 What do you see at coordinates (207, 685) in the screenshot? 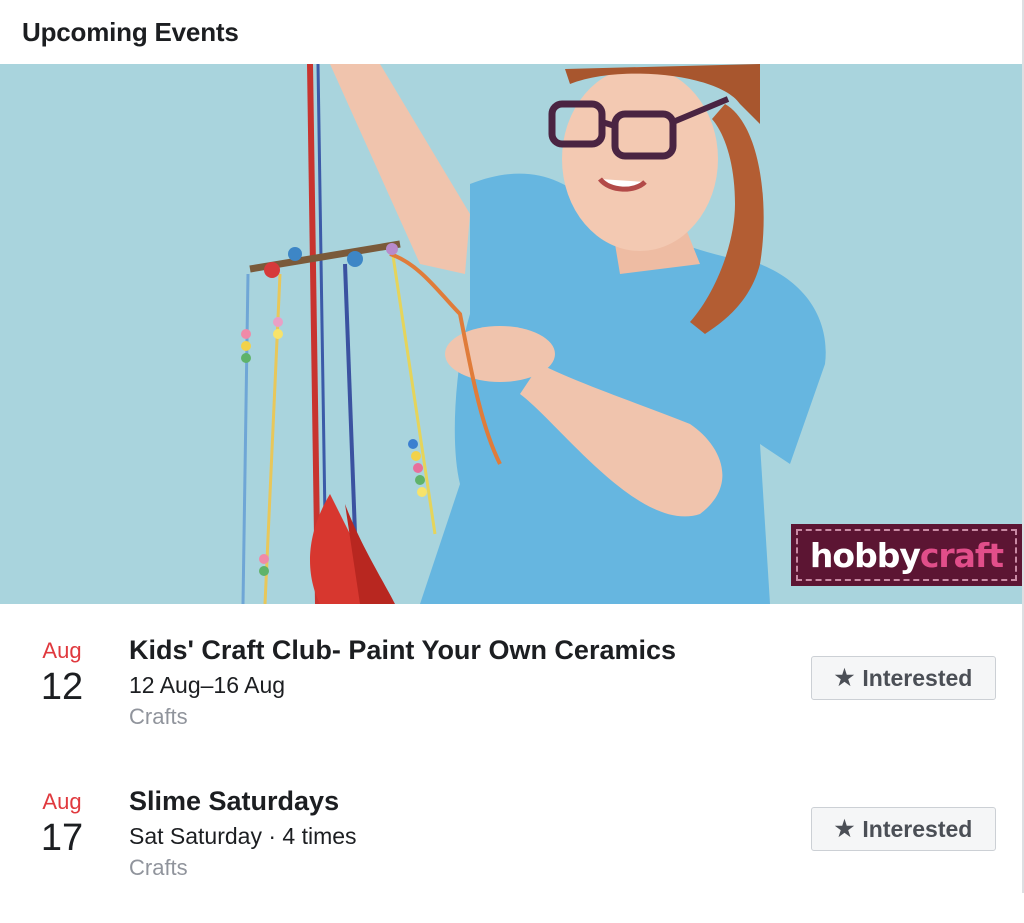
I see `event-time: 12 Aug–16 Aug` at bounding box center [207, 685].